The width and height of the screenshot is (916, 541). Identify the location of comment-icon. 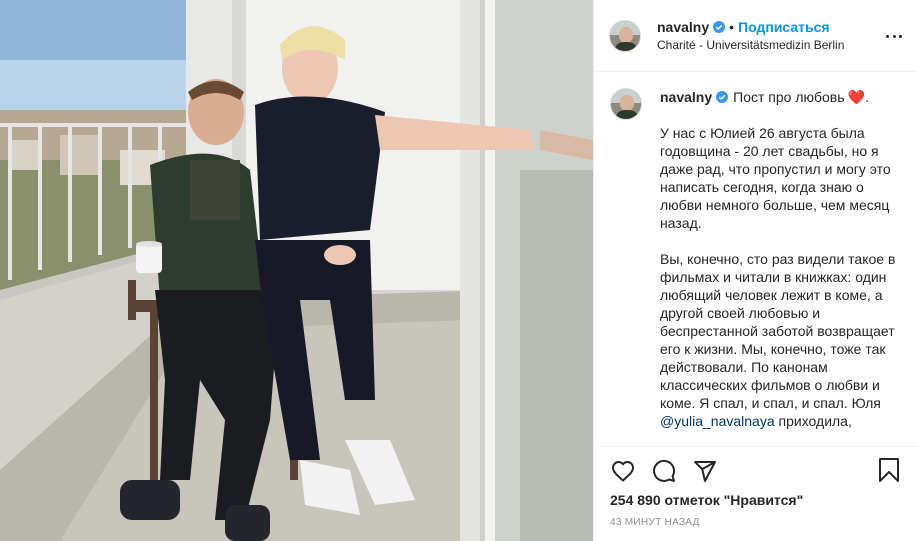
(664, 471).